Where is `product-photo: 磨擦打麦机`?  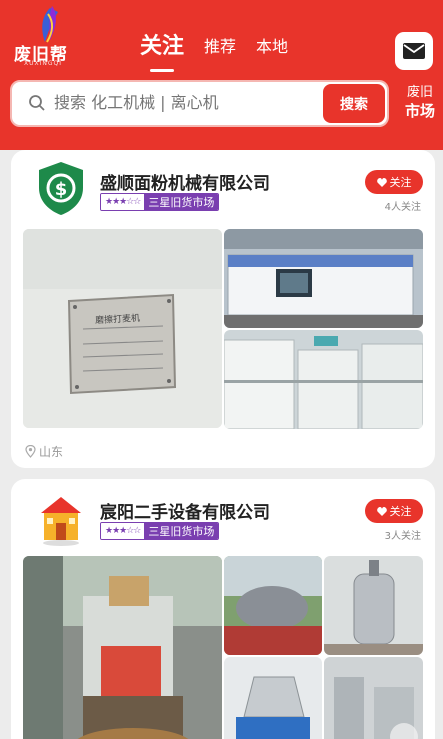 product-photo: 磨擦打麦机 is located at coordinates (122, 328).